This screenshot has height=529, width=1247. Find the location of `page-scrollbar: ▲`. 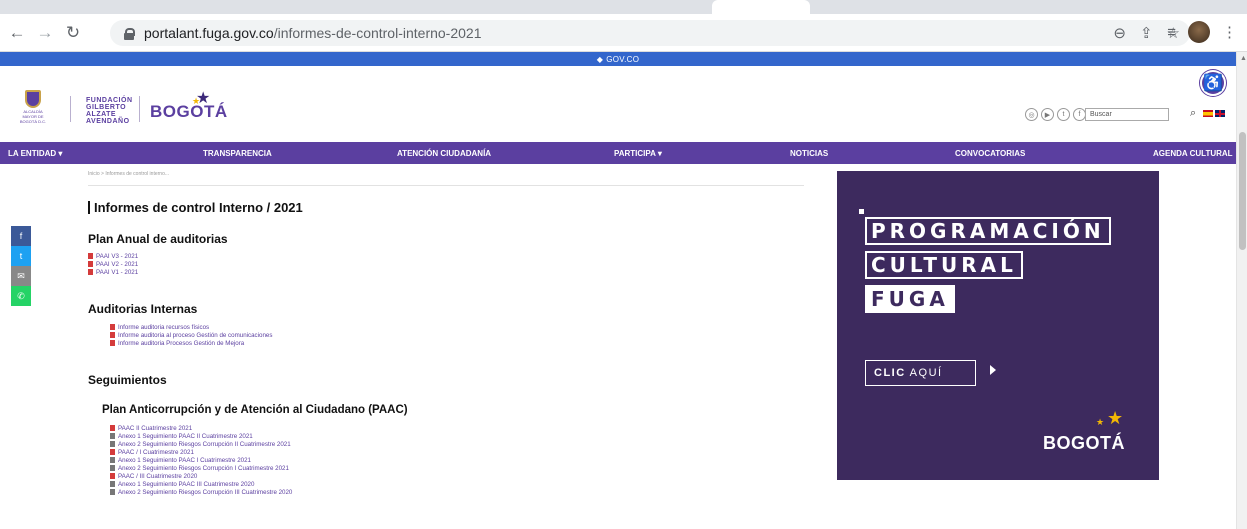

page-scrollbar: ▲ is located at coordinates (1241, 290).